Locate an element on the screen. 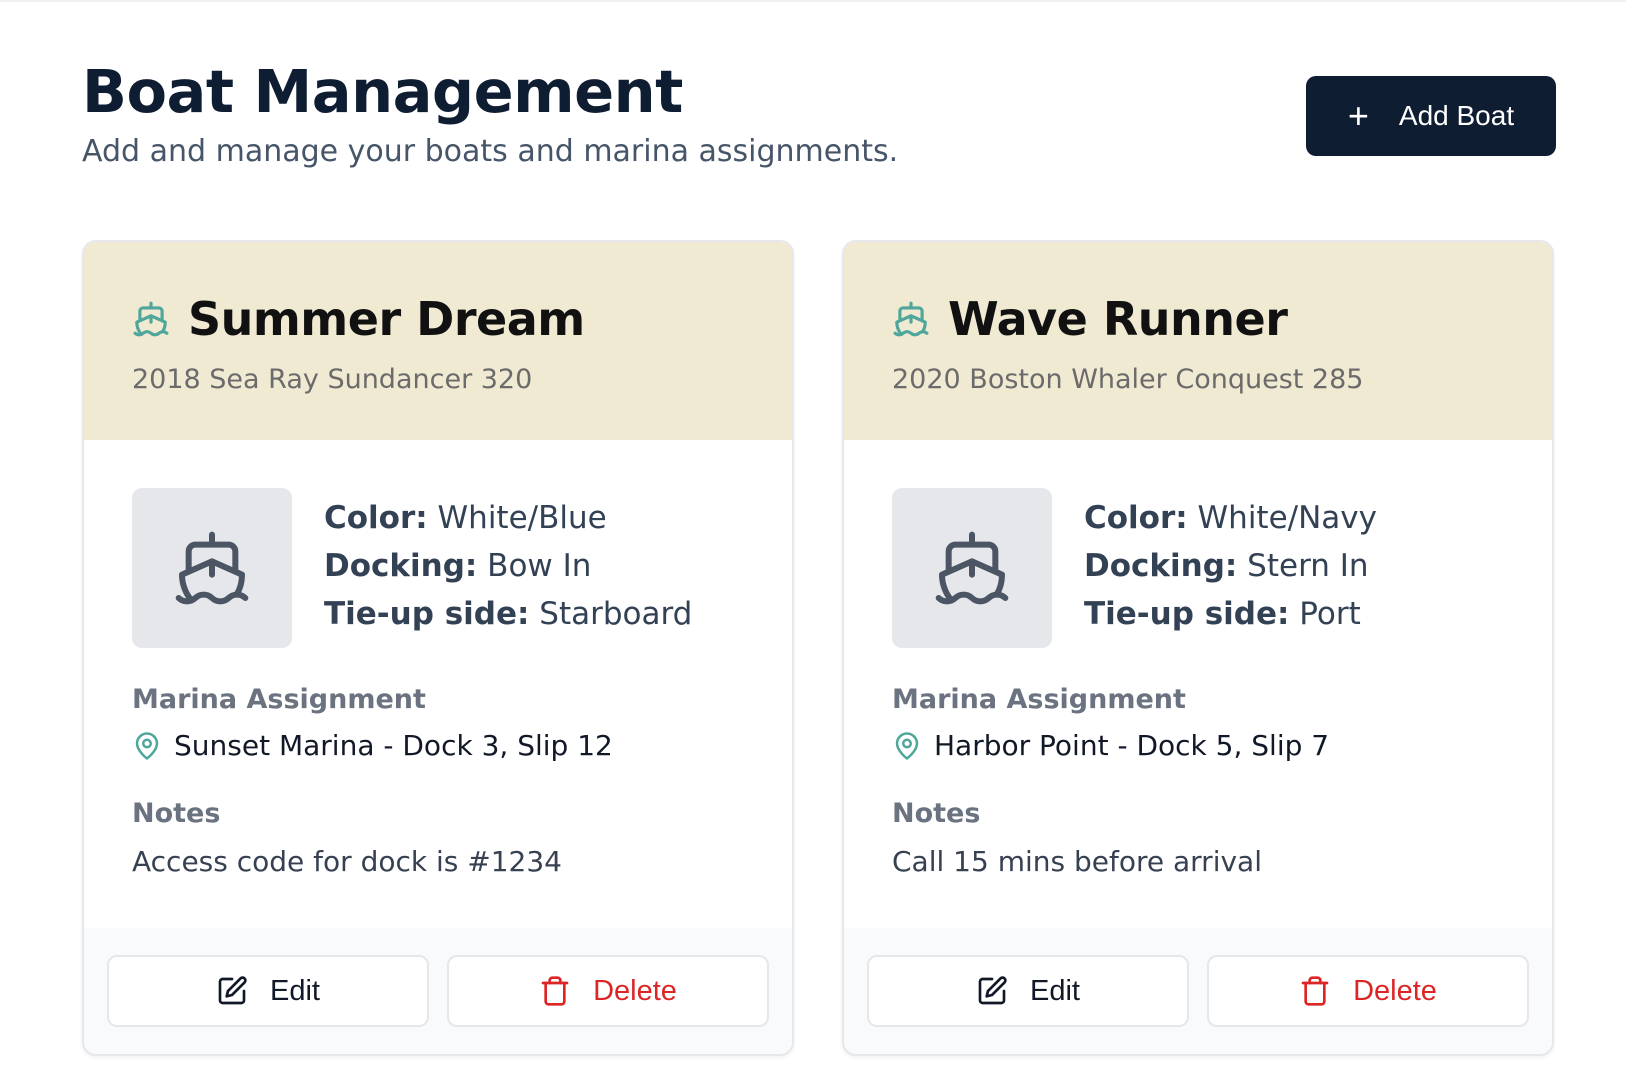 The height and width of the screenshot is (1092, 1626). marina-assignment: Harbor Point - Dock 5, Slip 7 is located at coordinates (1198, 745).